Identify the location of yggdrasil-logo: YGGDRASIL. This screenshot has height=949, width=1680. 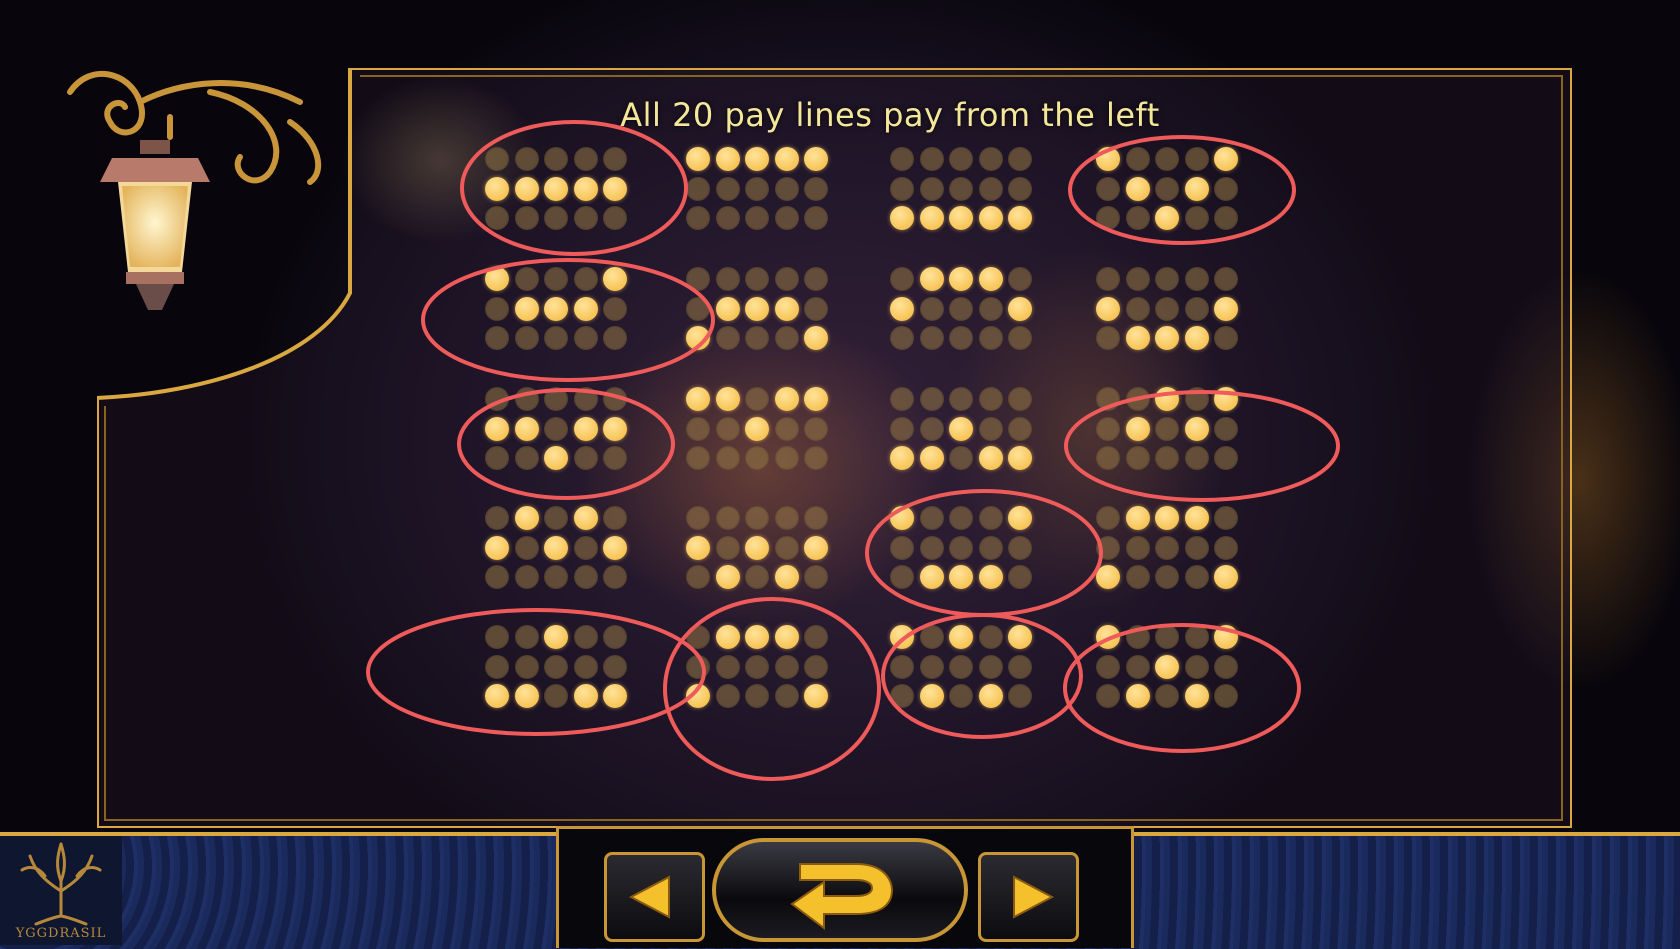
(61, 890).